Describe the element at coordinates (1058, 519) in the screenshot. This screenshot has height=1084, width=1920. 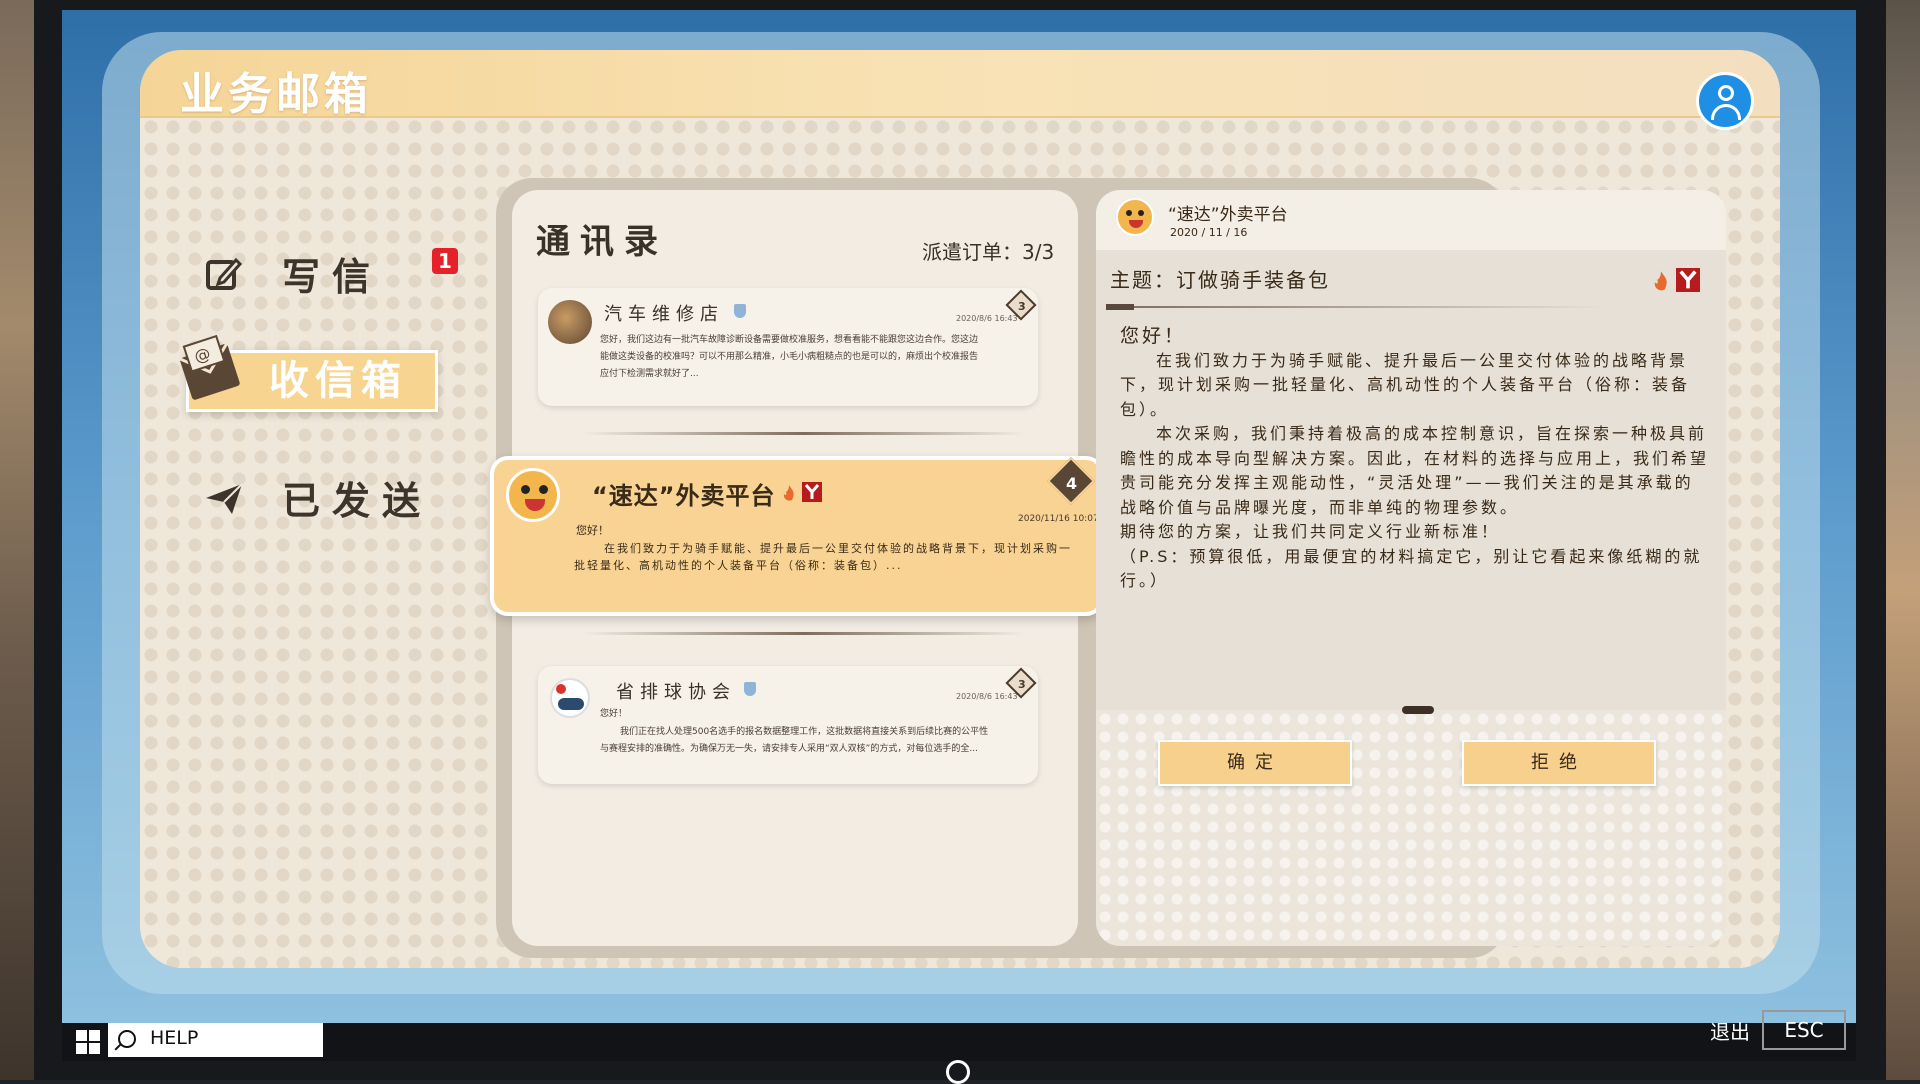
I see `mail-date: 2020/11/16 10:07` at that location.